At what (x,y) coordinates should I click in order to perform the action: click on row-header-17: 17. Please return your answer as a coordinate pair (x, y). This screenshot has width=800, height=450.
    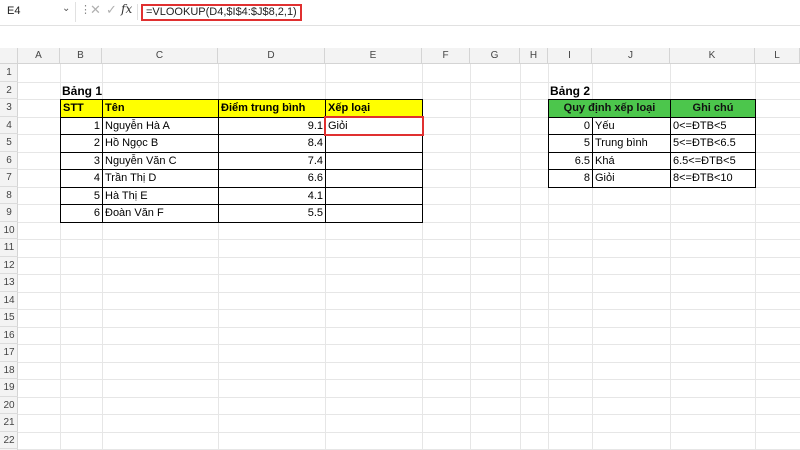
    Looking at the image, I should click on (9, 353).